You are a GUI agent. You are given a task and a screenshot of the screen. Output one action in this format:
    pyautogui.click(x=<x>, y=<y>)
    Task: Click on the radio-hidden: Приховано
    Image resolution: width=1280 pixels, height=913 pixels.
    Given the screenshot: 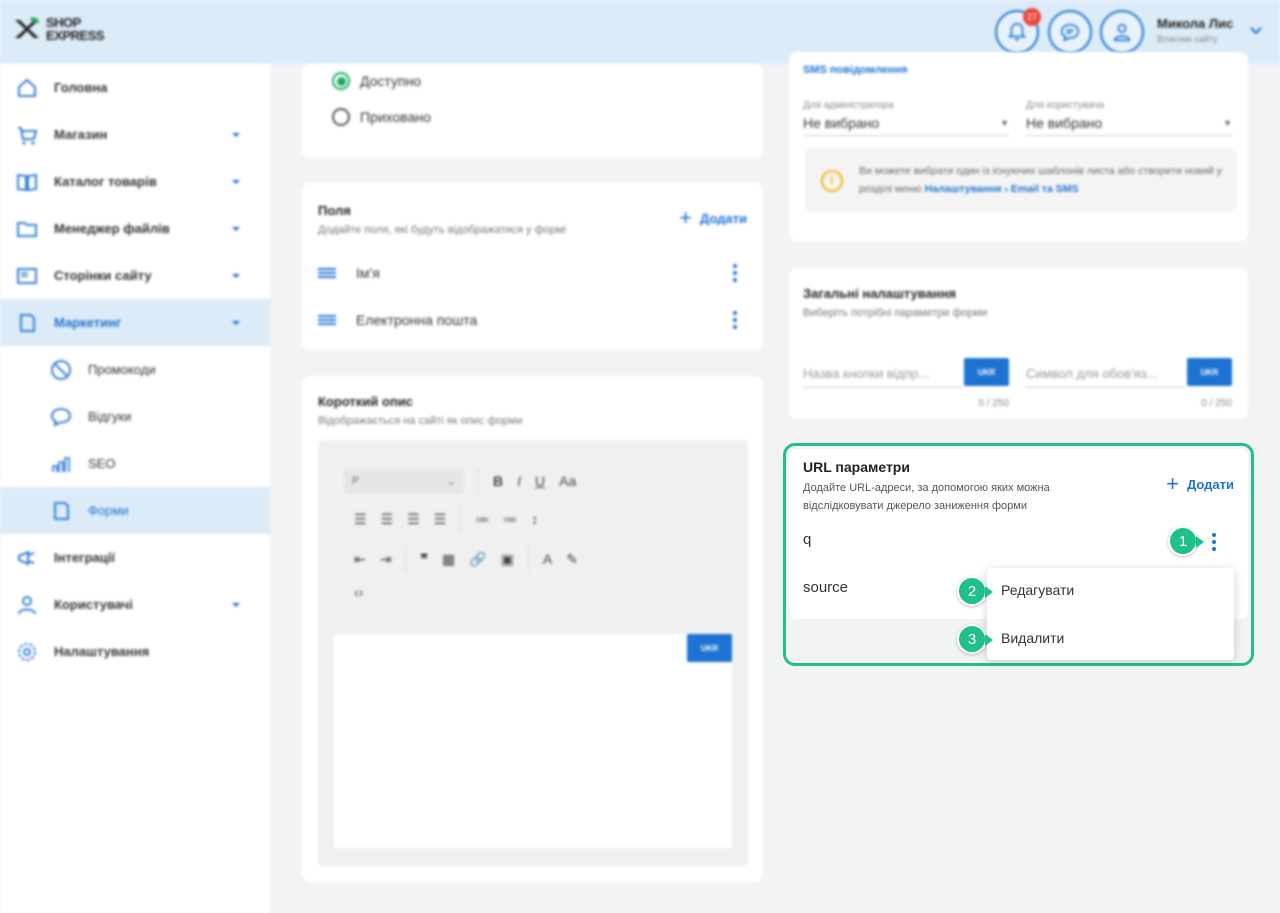 What is the action you would take?
    pyautogui.click(x=381, y=117)
    